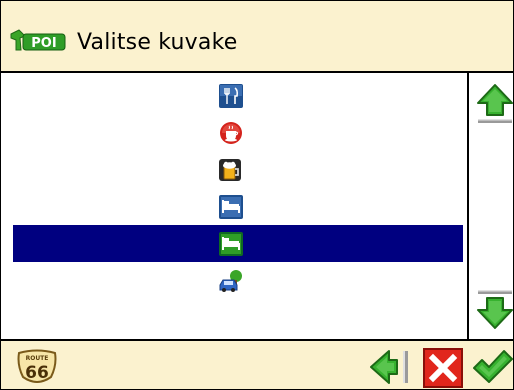  Describe the element at coordinates (443, 368) in the screenshot. I see `cancel-icon` at that location.